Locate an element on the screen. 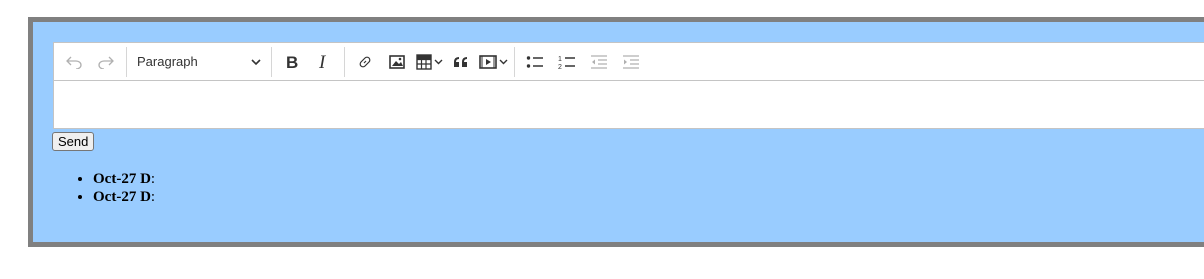 This screenshot has width=1204, height=279. bold-icon: B is located at coordinates (292, 62).